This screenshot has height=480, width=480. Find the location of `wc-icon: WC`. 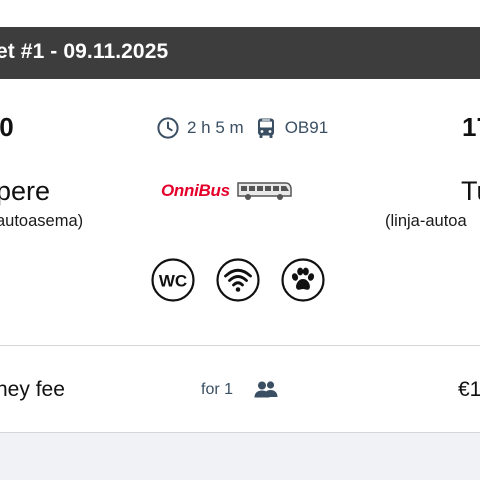

wc-icon: WC is located at coordinates (173, 280).